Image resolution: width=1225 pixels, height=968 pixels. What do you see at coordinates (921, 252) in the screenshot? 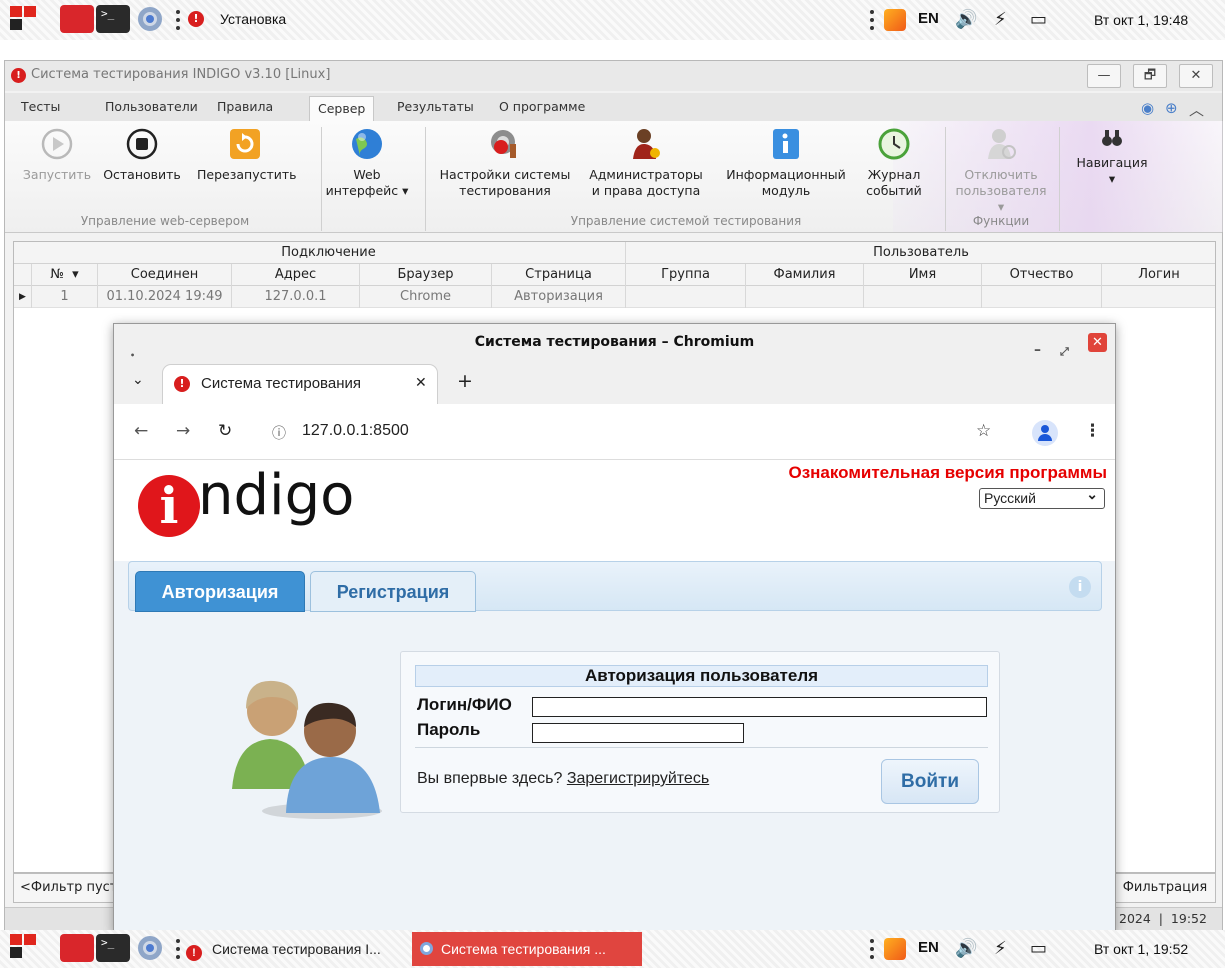
I see `group-header-user: Пользователь` at bounding box center [921, 252].